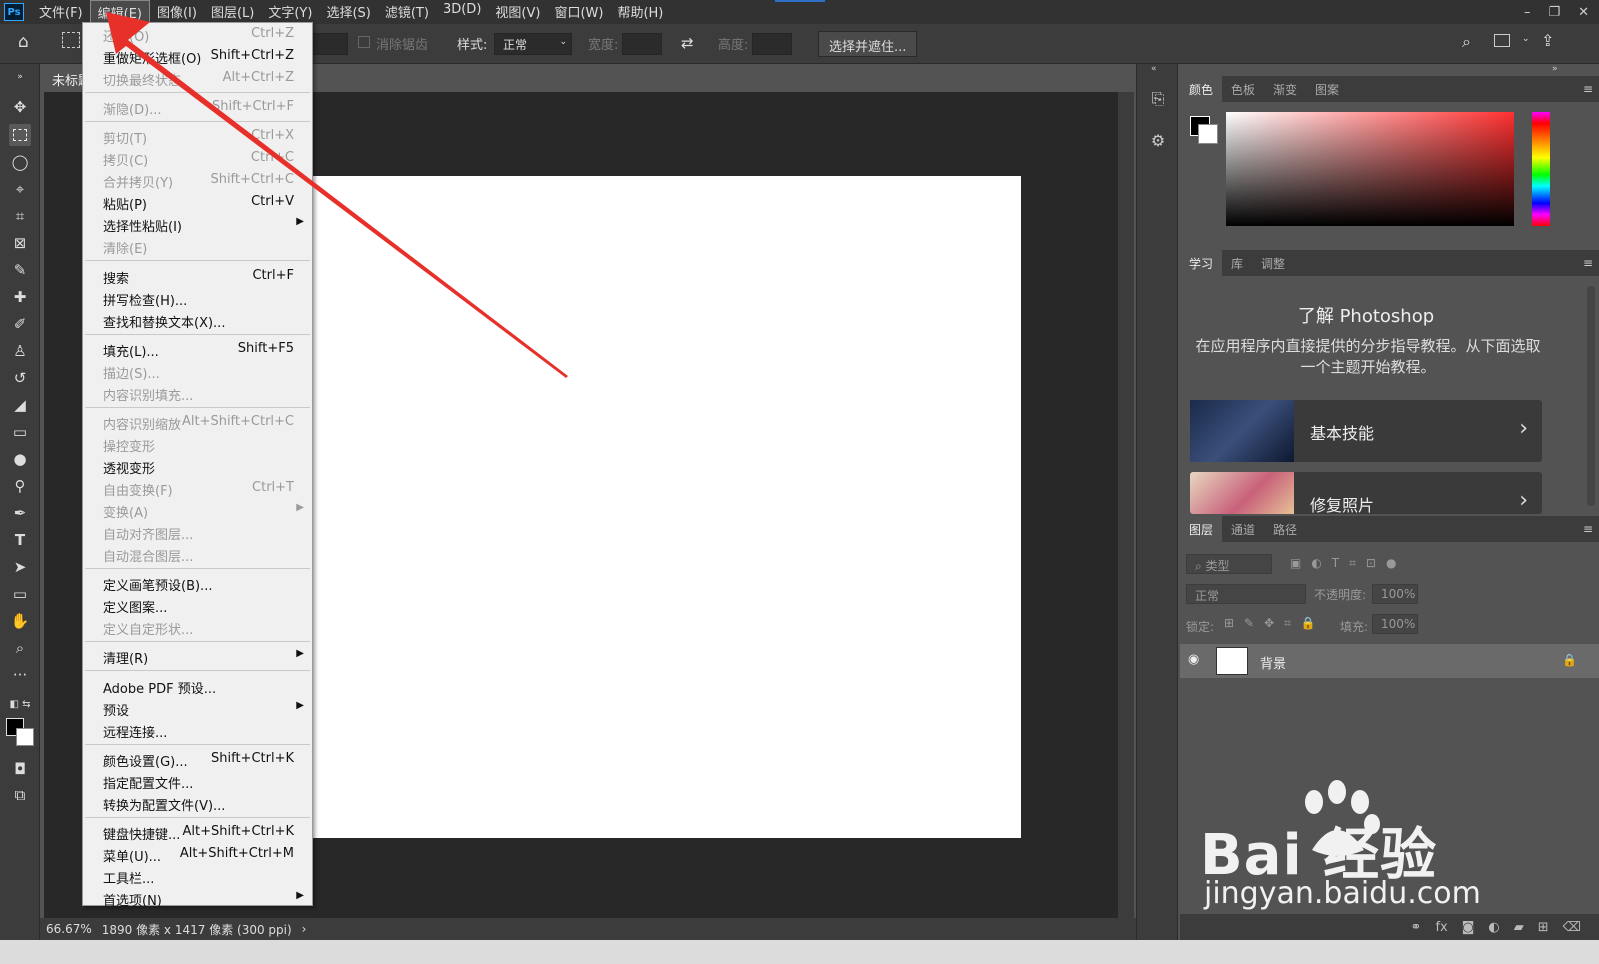 The image size is (1599, 964). What do you see at coordinates (20, 486) in the screenshot?
I see `dodge-tool-icon: ⚲` at bounding box center [20, 486].